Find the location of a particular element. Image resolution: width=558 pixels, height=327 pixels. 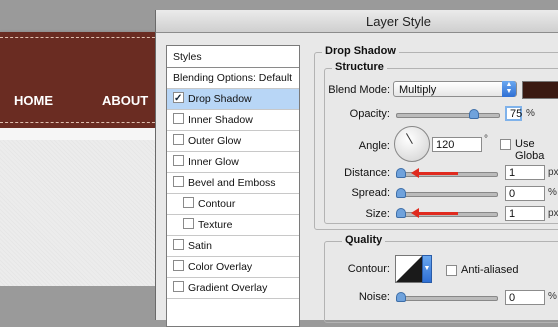

styles-item-color-overlay: Color Overlay is located at coordinates (233, 267).